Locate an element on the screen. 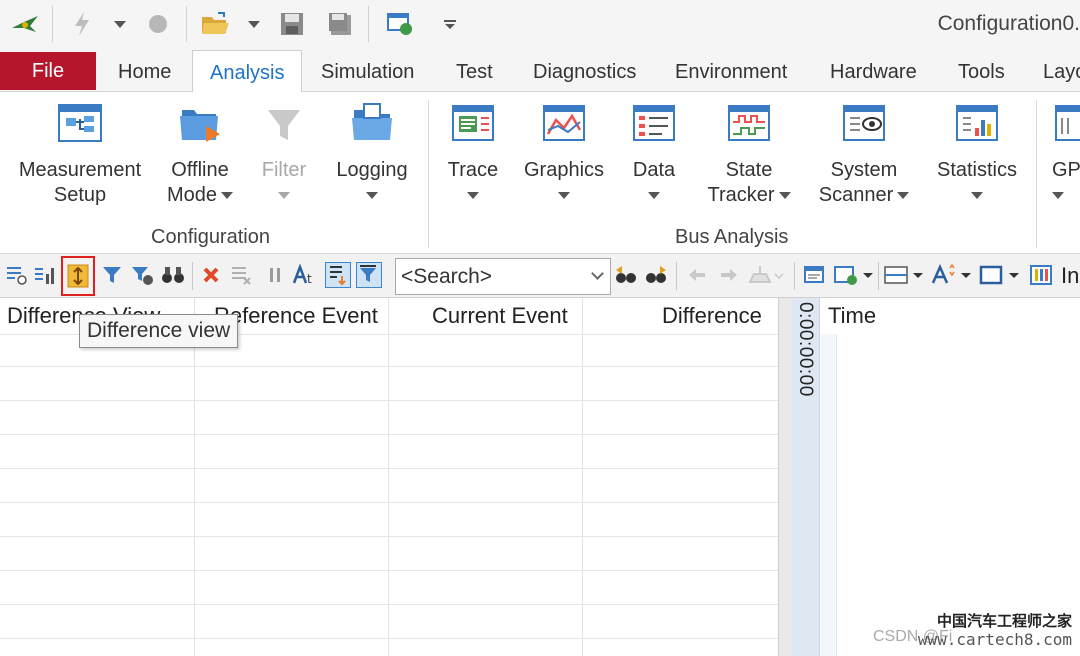  column-header-time: Time is located at coordinates (852, 316).